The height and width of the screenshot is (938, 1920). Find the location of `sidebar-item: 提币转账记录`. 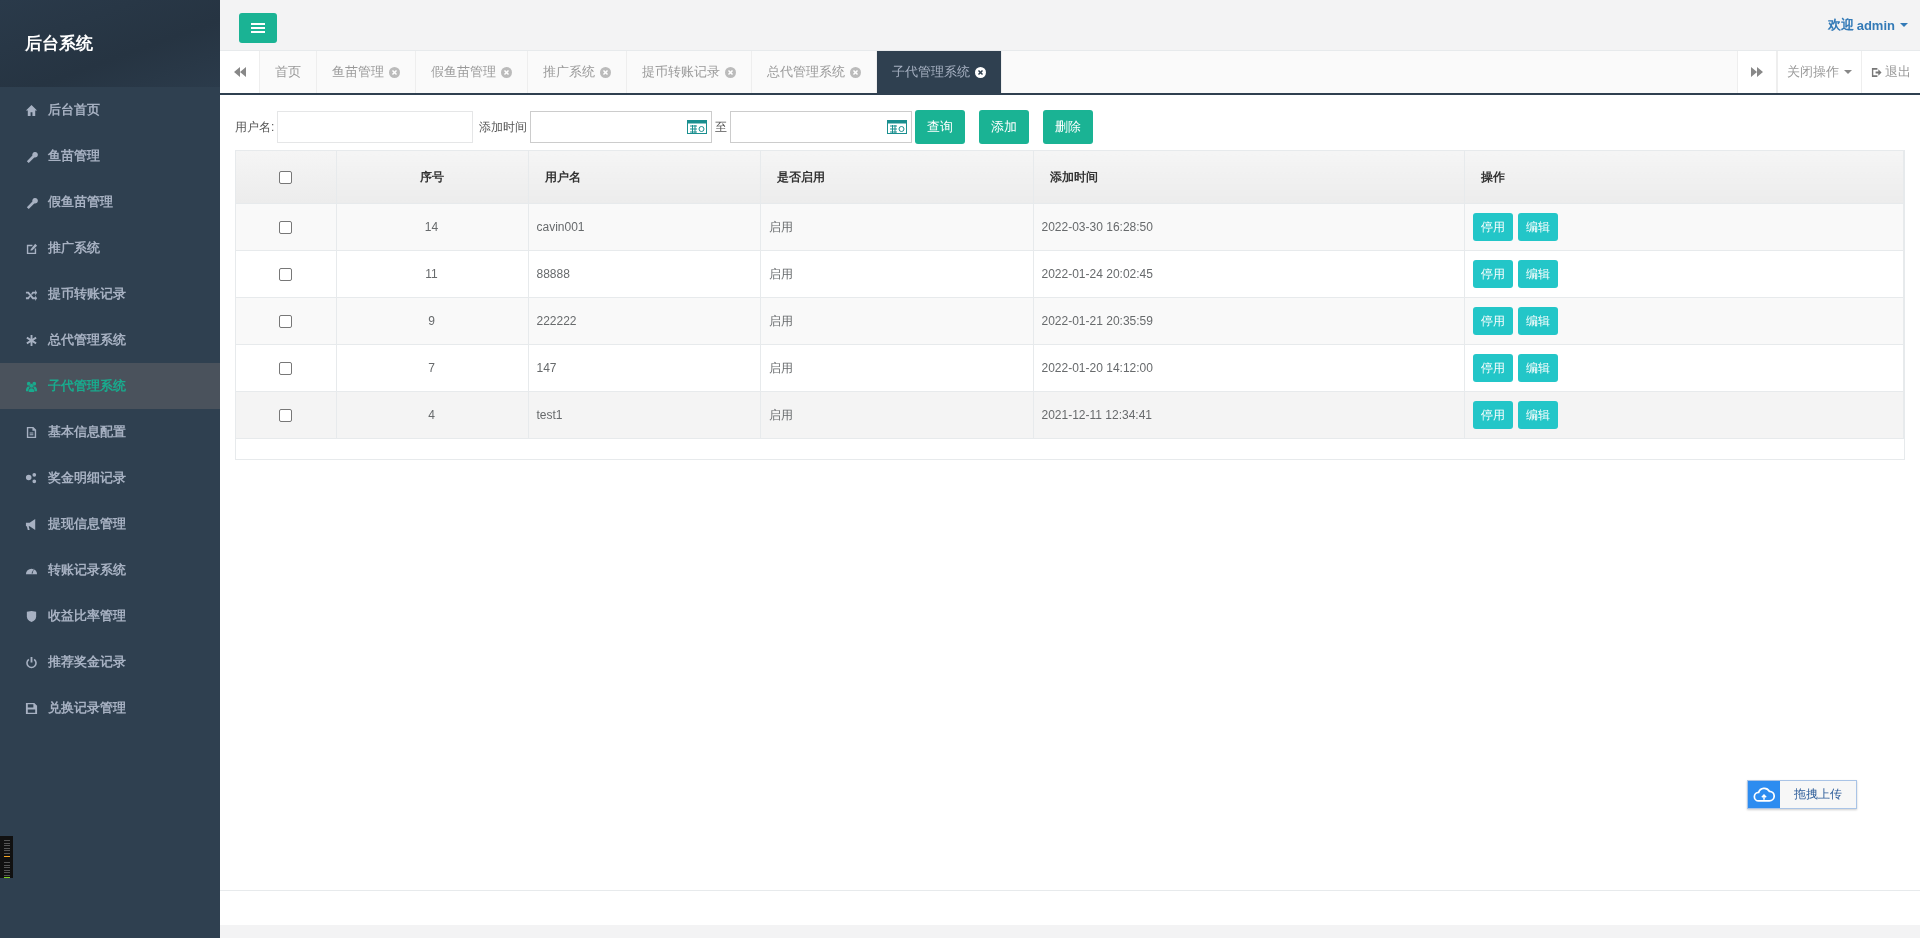

sidebar-item: 提币转账记录 is located at coordinates (110, 294).